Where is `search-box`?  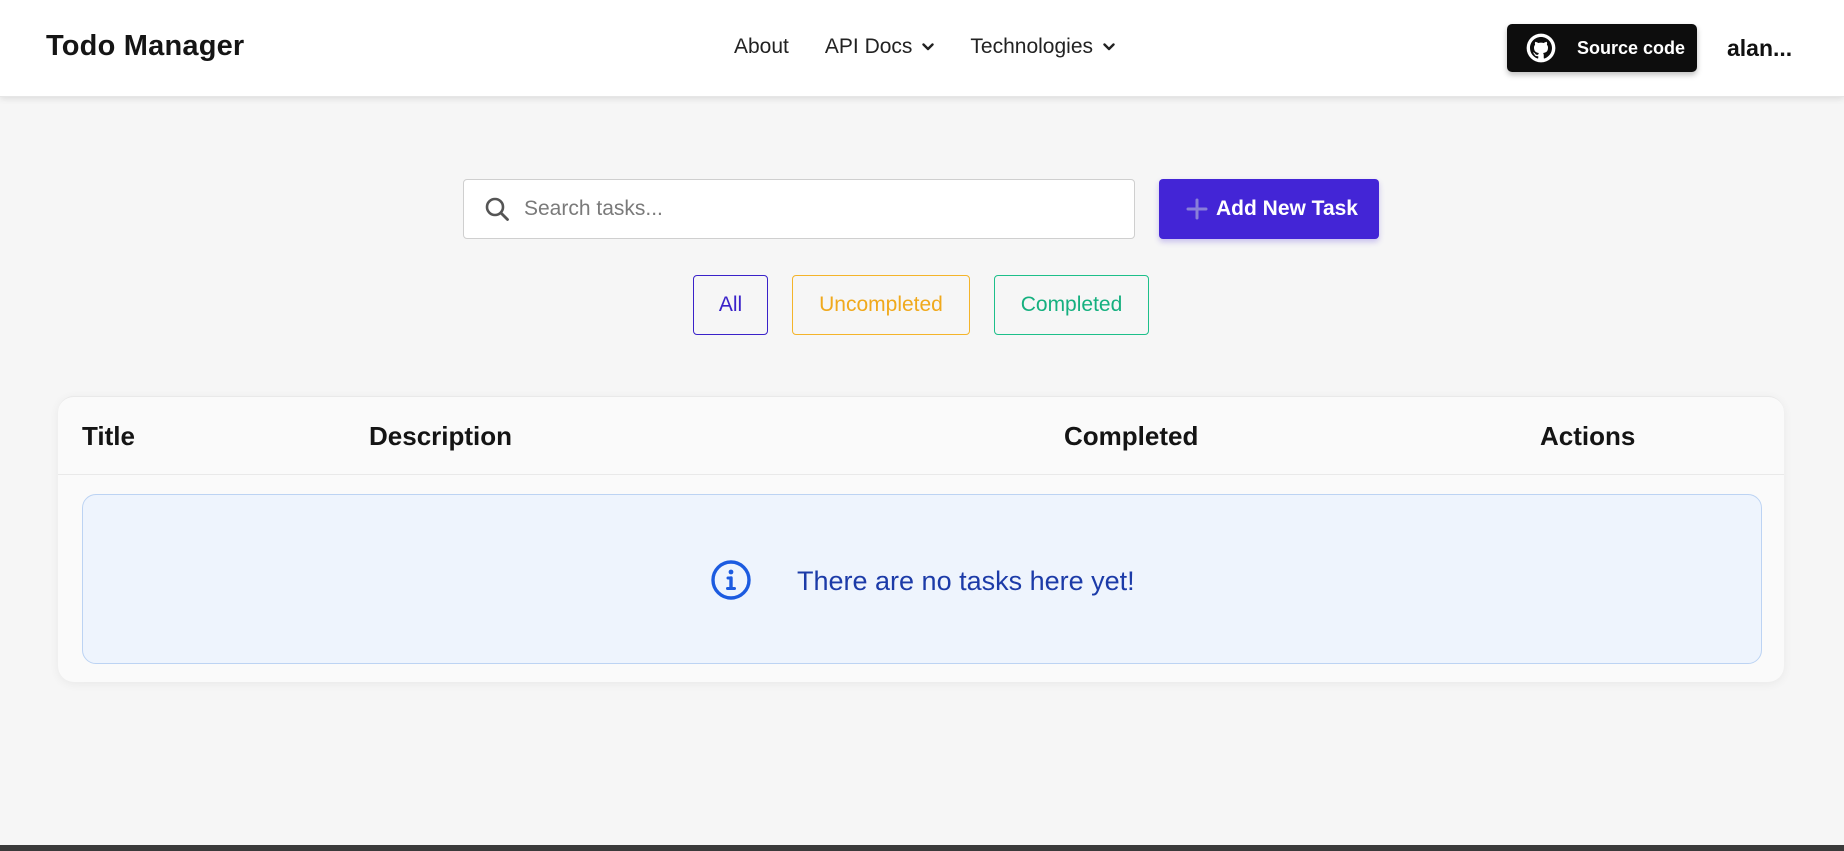 search-box is located at coordinates (799, 209).